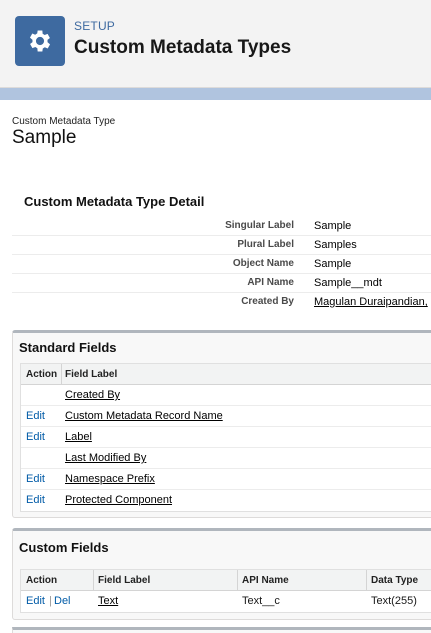 The width and height of the screenshot is (431, 633). I want to click on field-label-link: Text, so click(108, 601).